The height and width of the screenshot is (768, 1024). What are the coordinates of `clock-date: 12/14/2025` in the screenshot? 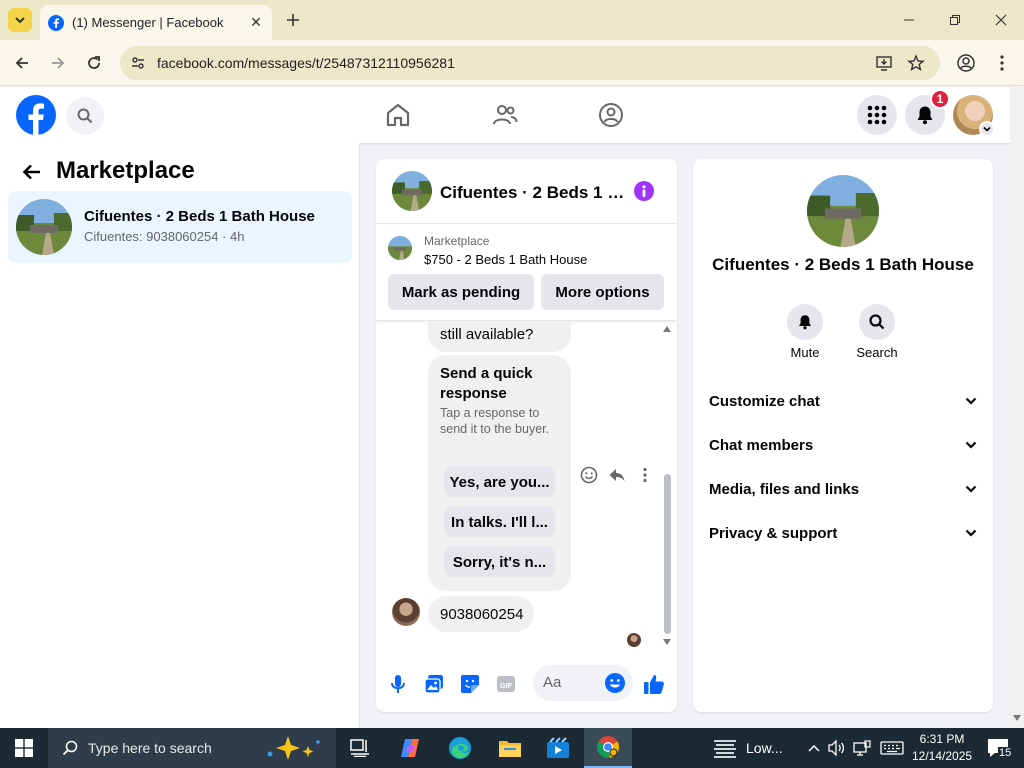 It's located at (942, 756).